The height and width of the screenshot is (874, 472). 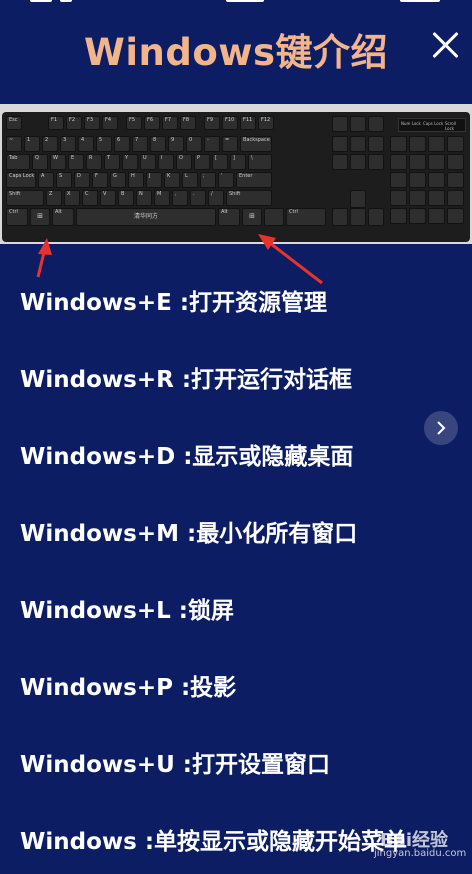 What do you see at coordinates (100, 180) in the screenshot?
I see `keyboard-key: F` at bounding box center [100, 180].